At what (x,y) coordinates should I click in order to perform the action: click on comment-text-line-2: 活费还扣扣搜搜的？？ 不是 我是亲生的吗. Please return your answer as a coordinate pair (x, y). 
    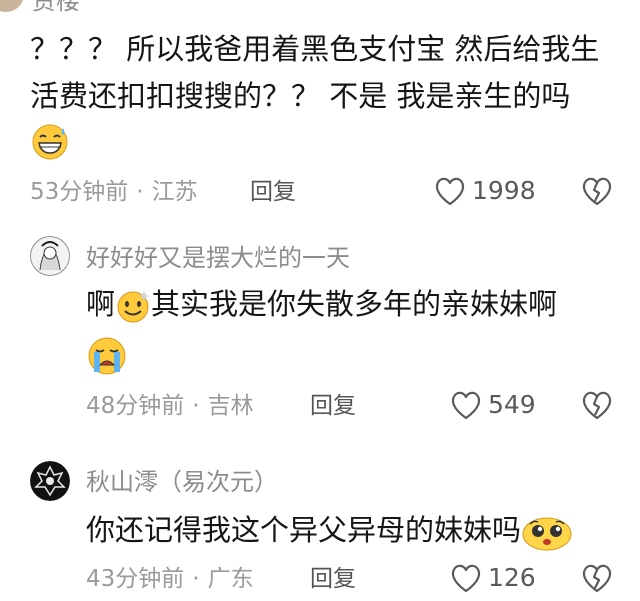
    Looking at the image, I should click on (300, 96).